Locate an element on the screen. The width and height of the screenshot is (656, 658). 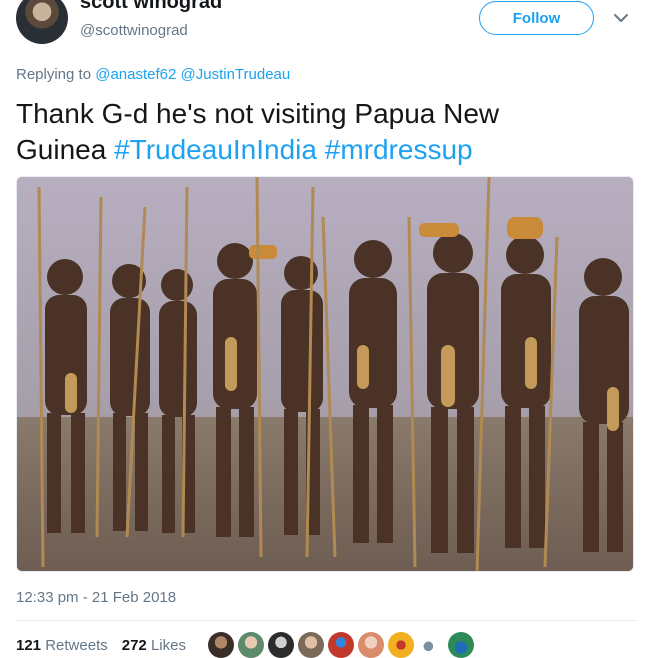
follow-button: Follow is located at coordinates (536, 18).